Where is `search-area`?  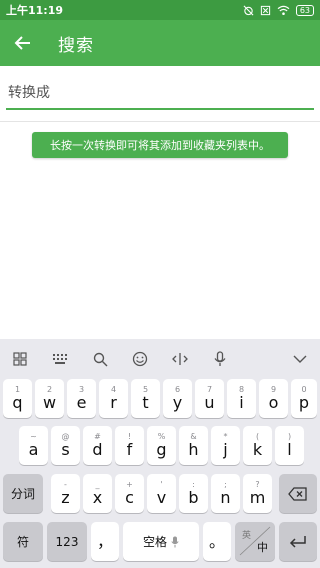
search-area is located at coordinates (160, 94).